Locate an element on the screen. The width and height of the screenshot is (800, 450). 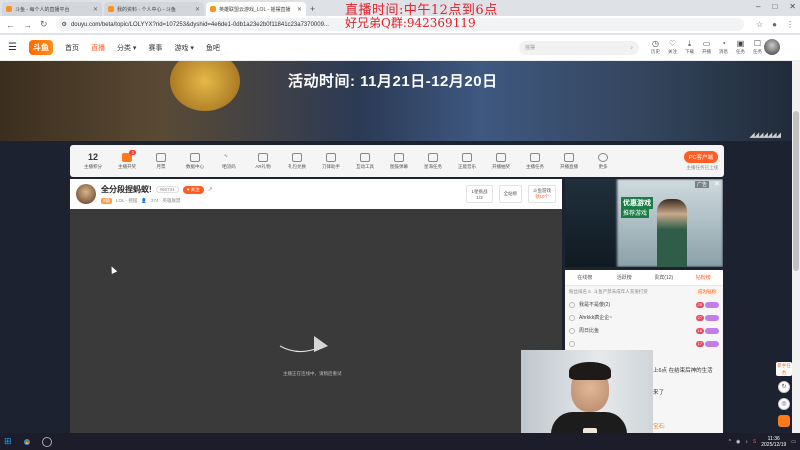
download-button: ⤓ 下载 is located at coordinates (689, 47).